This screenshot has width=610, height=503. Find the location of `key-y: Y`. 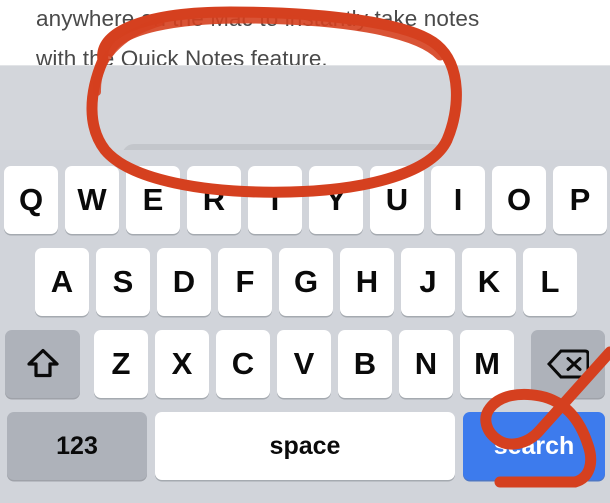

key-y: Y is located at coordinates (336, 200).